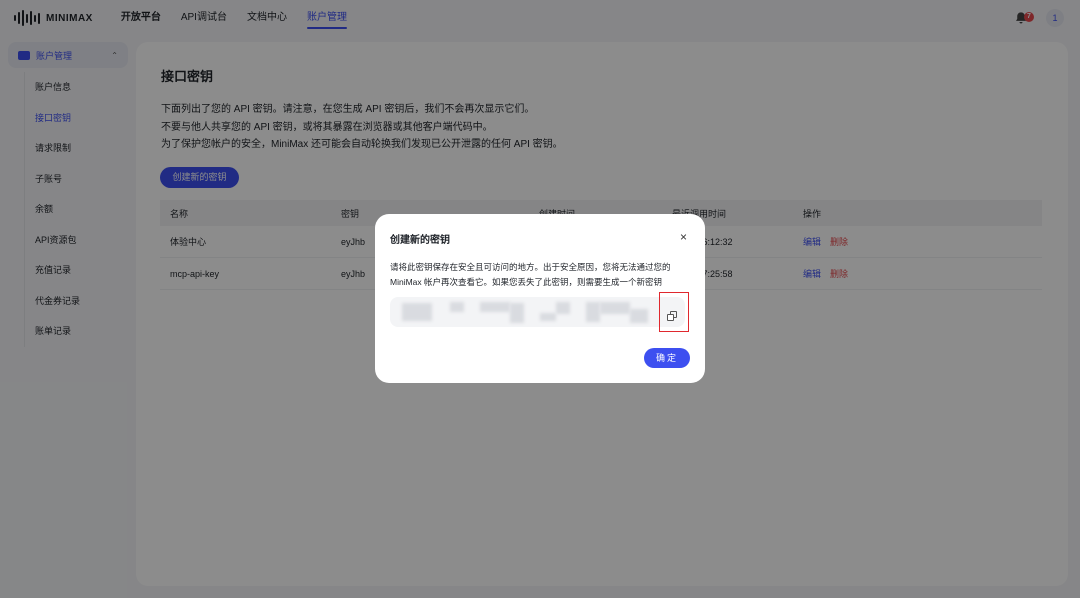 This screenshot has height=598, width=1080. Describe the element at coordinates (674, 312) in the screenshot. I see `copy-highlight-box` at that location.